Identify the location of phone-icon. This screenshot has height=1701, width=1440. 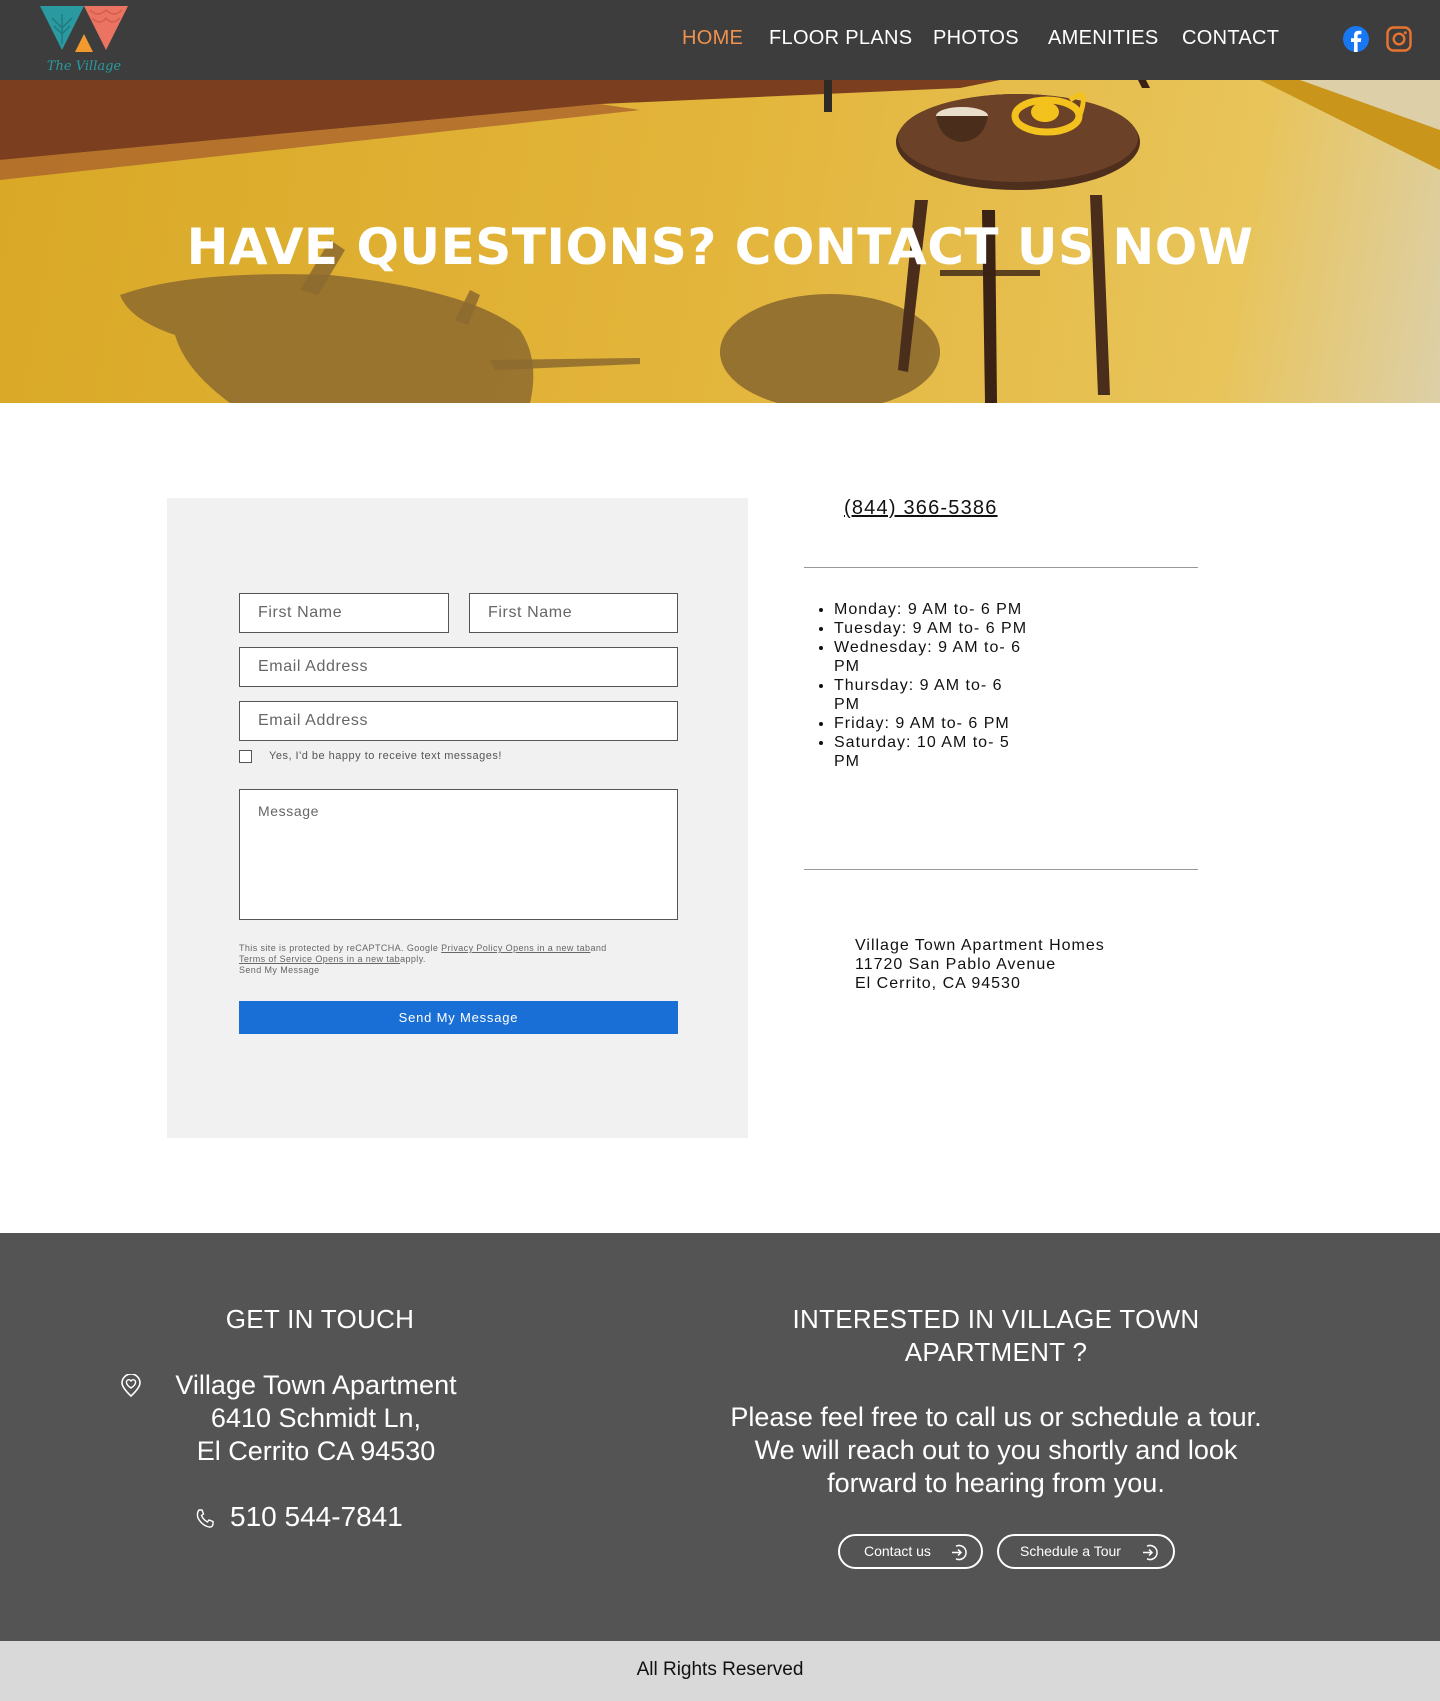
(205, 1519).